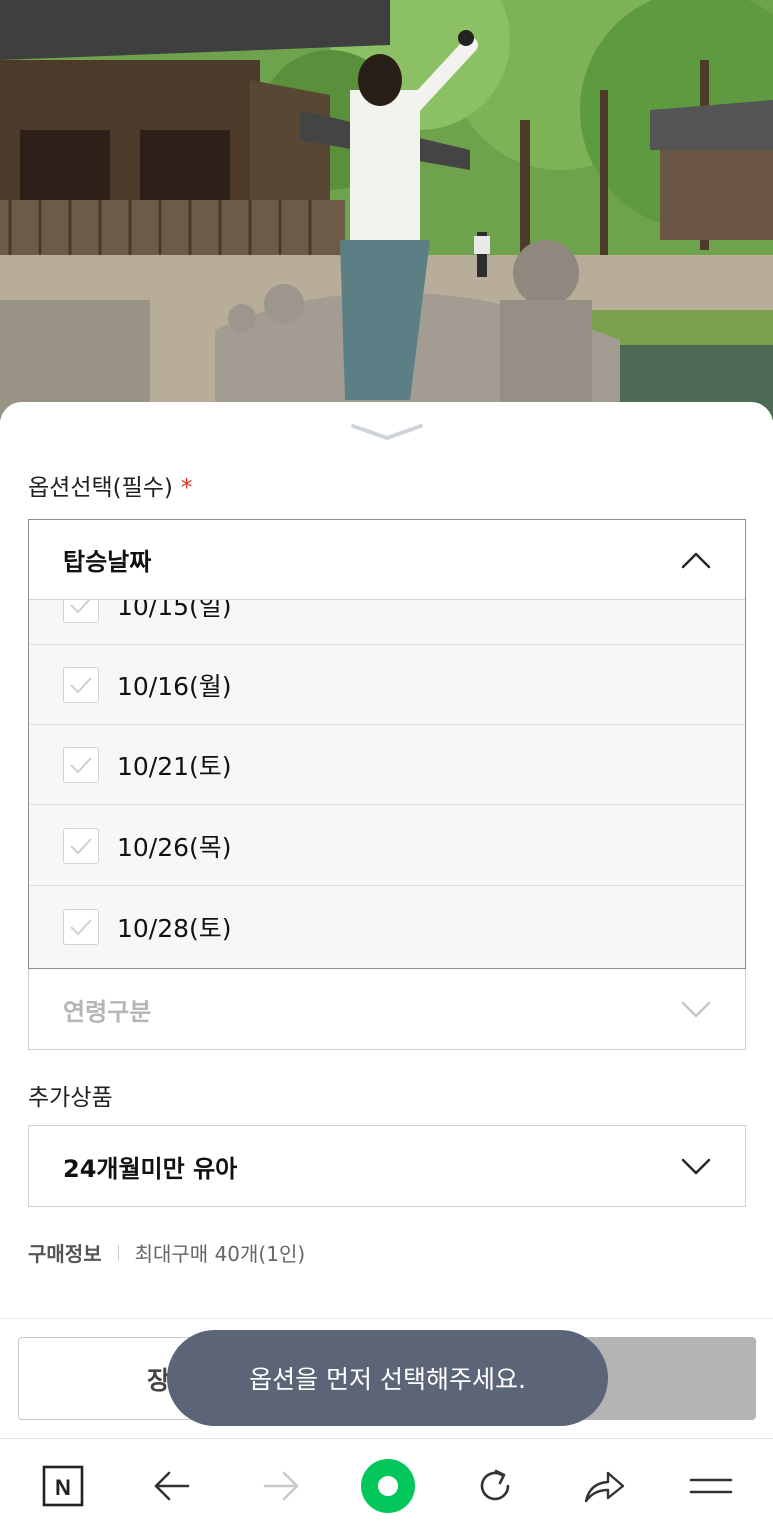 Image resolution: width=773 pixels, height=1531 pixels. I want to click on forward-button, so click(281, 1486).